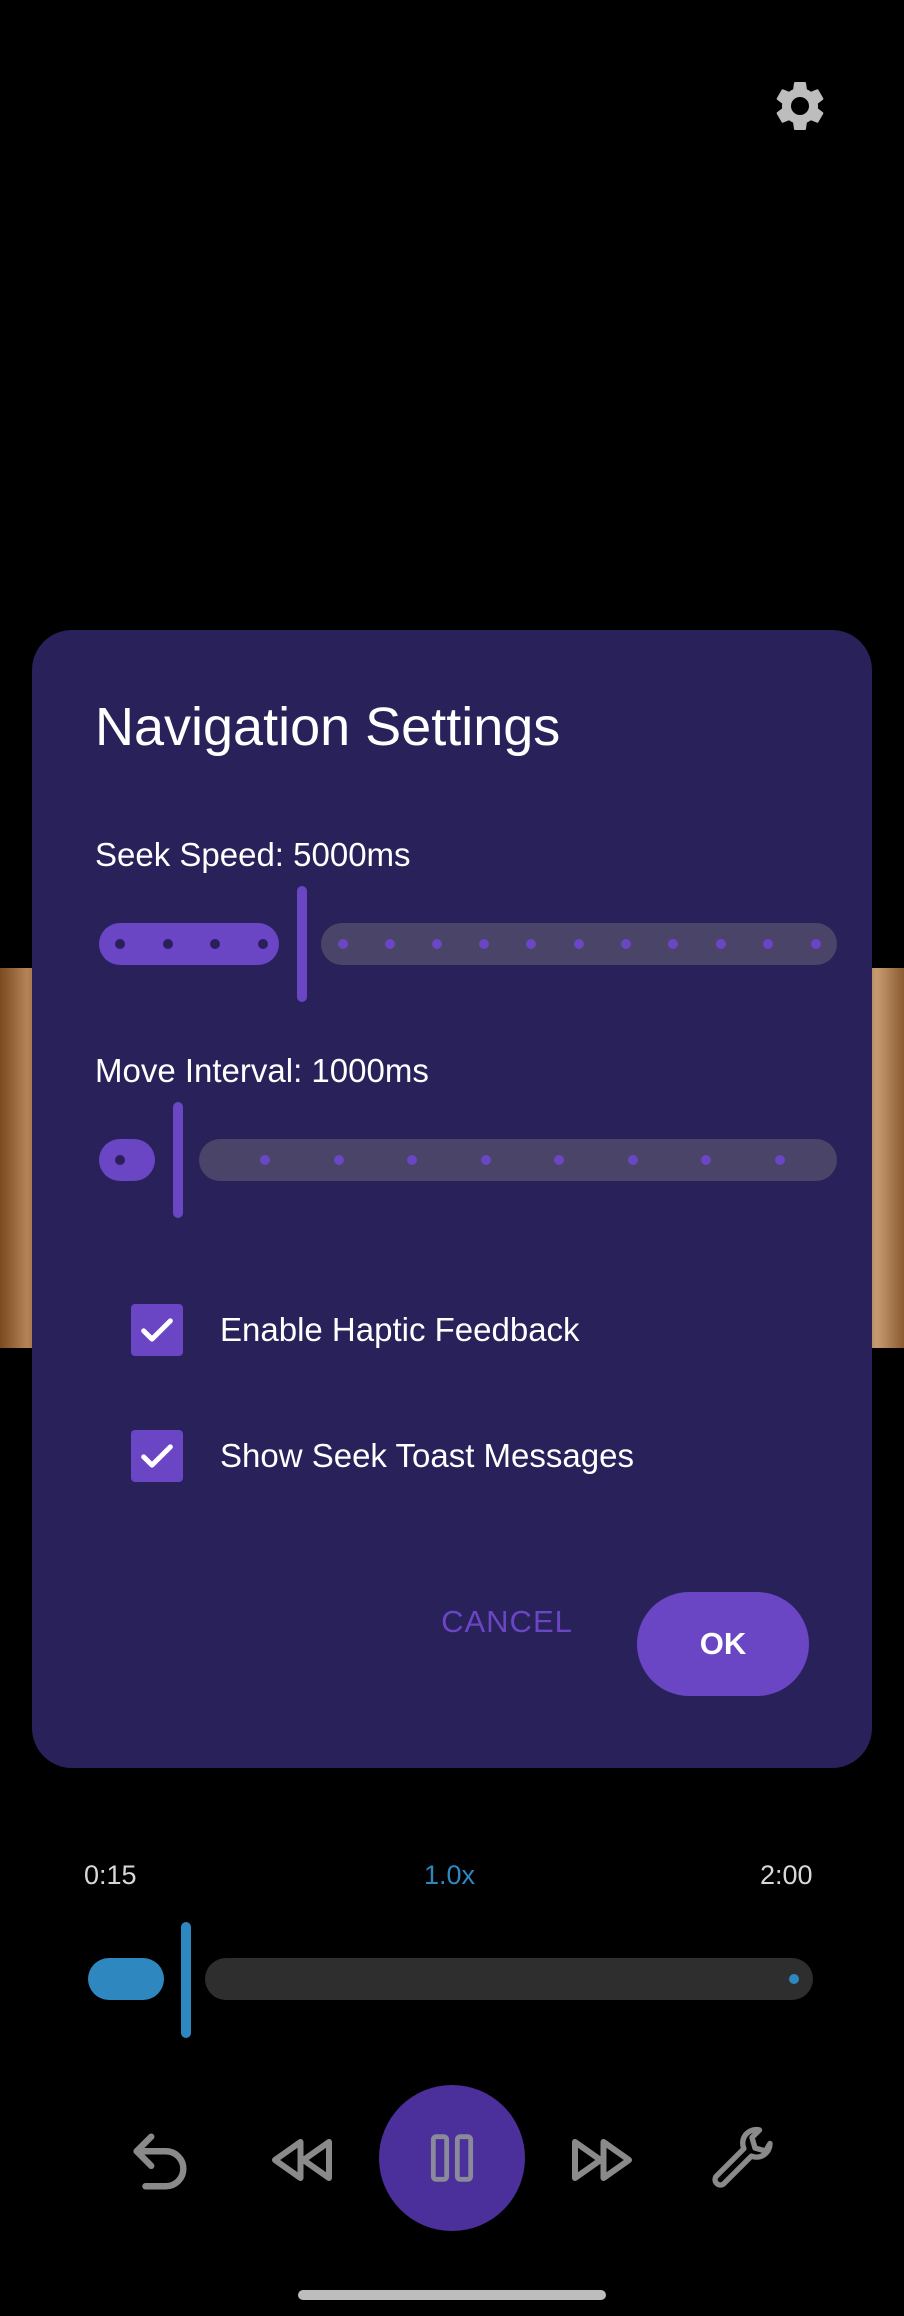  I want to click on current-time: 0:15, so click(110, 1875).